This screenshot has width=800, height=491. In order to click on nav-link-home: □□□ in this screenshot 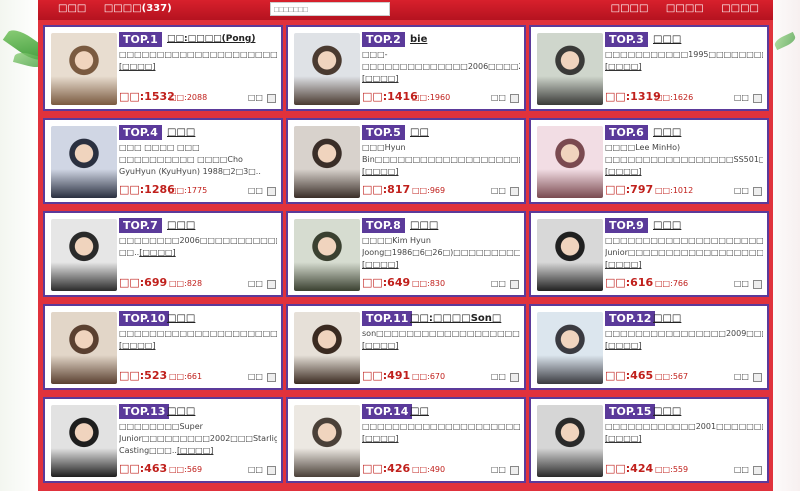, I will do `click(72, 8)`.